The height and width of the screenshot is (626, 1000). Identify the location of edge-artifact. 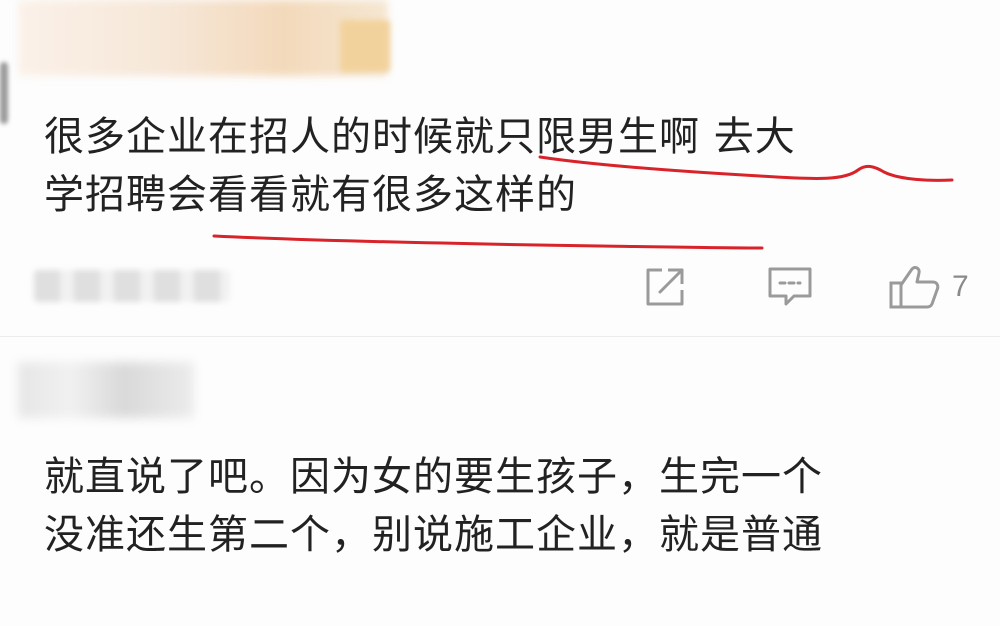
(4, 93).